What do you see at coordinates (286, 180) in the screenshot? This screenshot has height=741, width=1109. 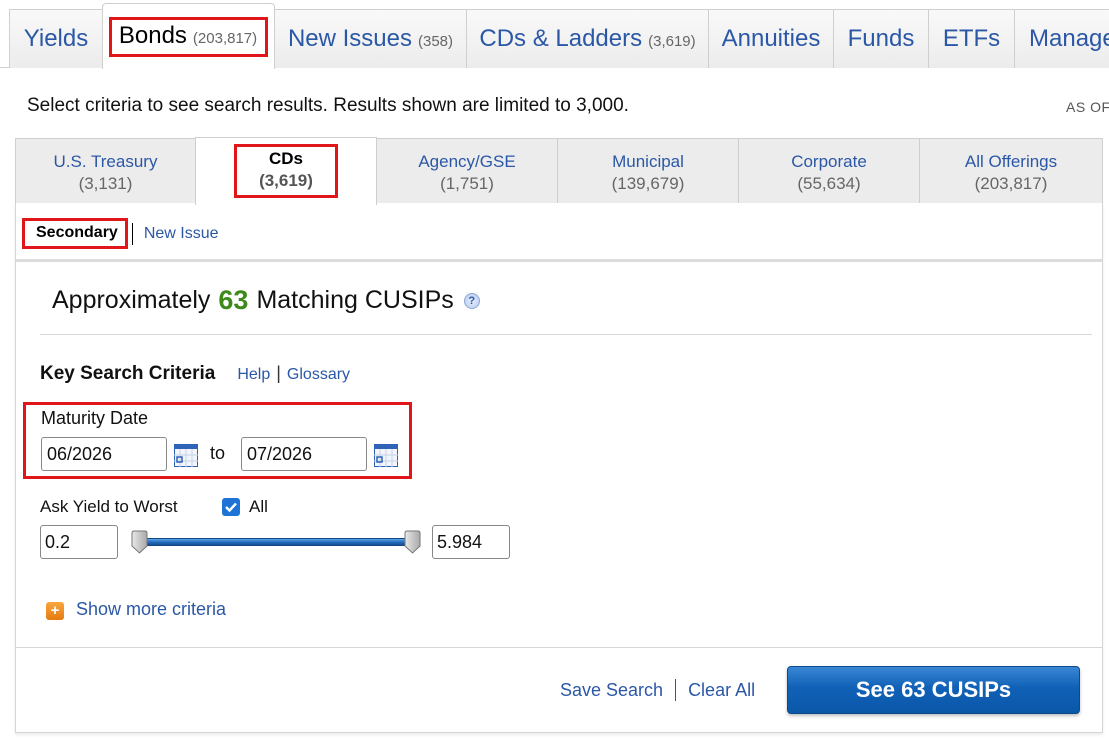 I see `subtab-count: (3,619)` at bounding box center [286, 180].